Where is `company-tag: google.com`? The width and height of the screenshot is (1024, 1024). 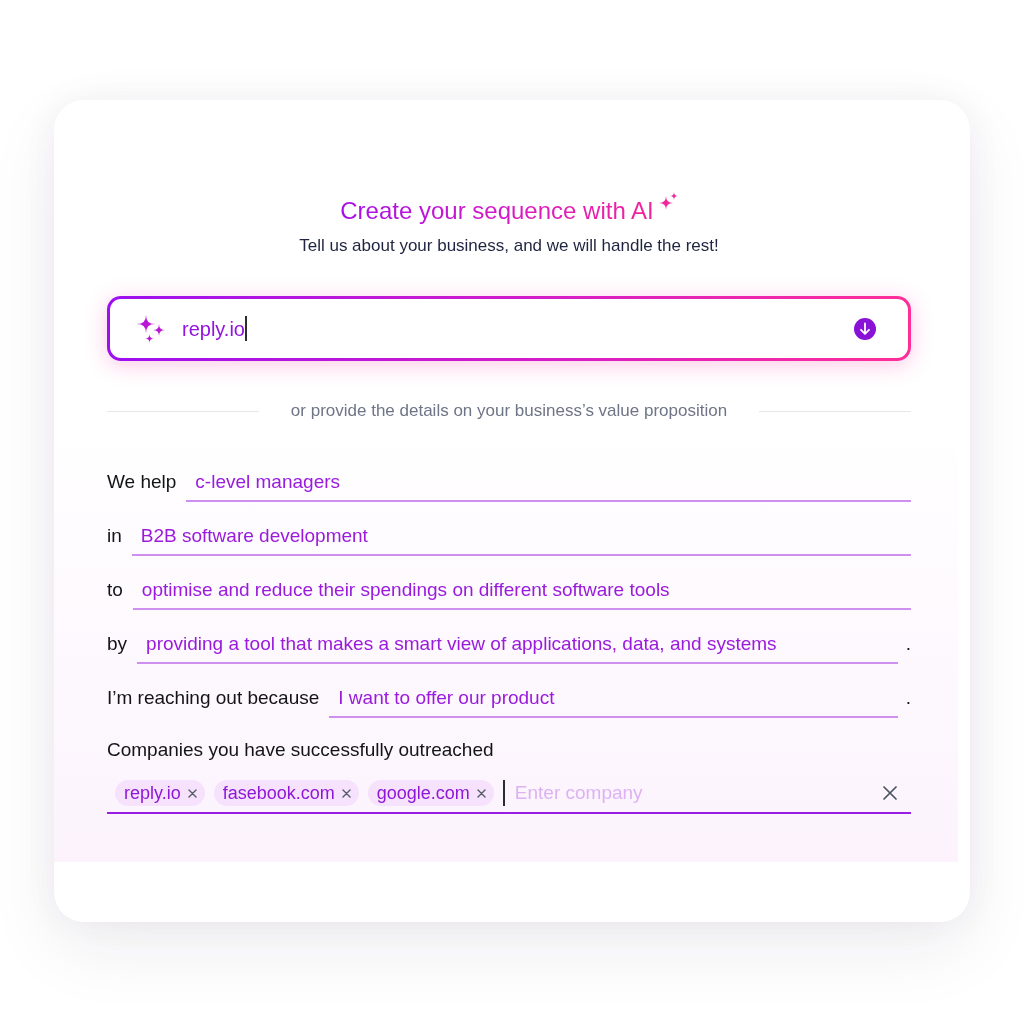 company-tag: google.com is located at coordinates (430, 793).